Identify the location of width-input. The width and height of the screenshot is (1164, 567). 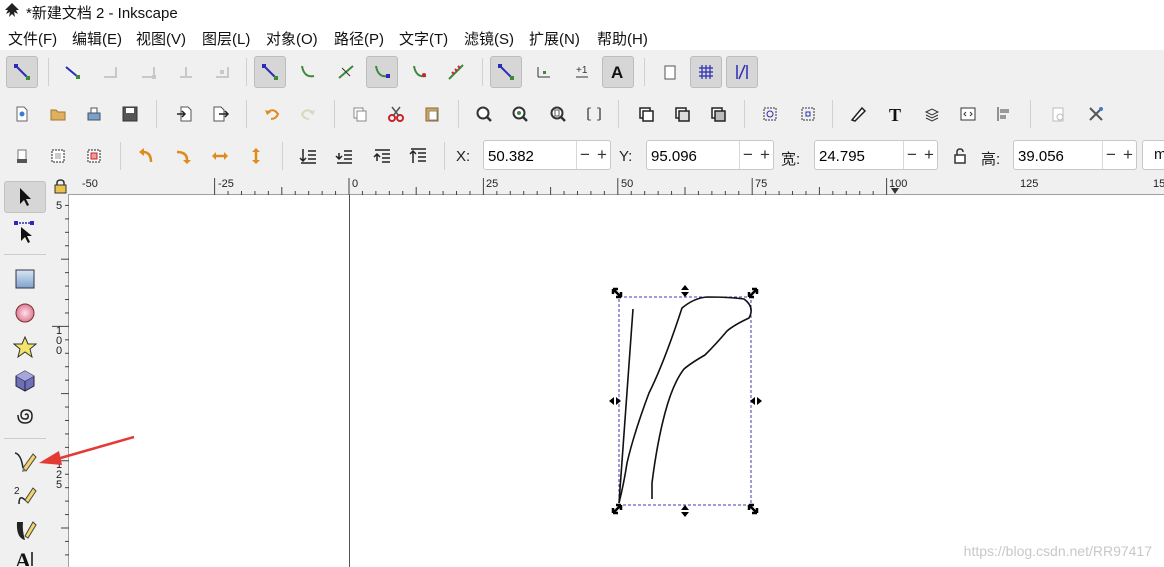
(863, 156).